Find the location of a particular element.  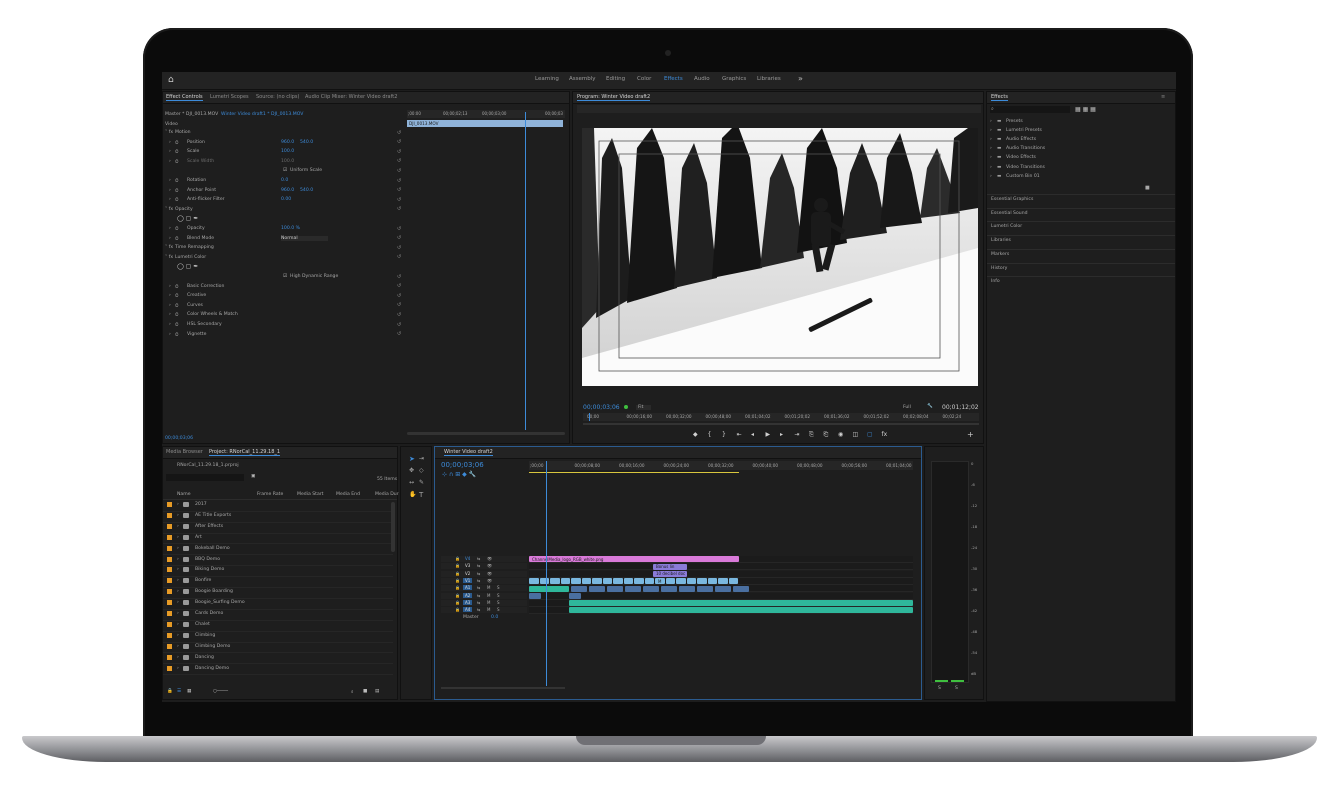

effect-row-value: 100.0 % is located at coordinates (290, 228).